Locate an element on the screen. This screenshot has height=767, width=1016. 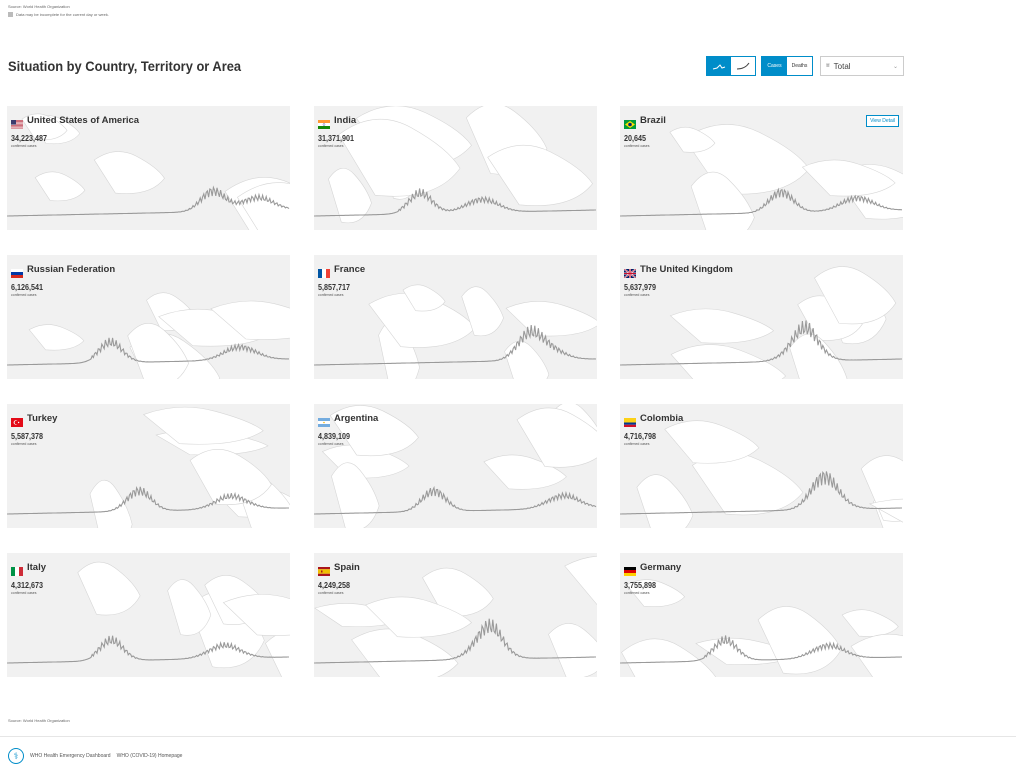
country-card: Germany 3,755,898 confirmed cases is located at coordinates (761, 615).